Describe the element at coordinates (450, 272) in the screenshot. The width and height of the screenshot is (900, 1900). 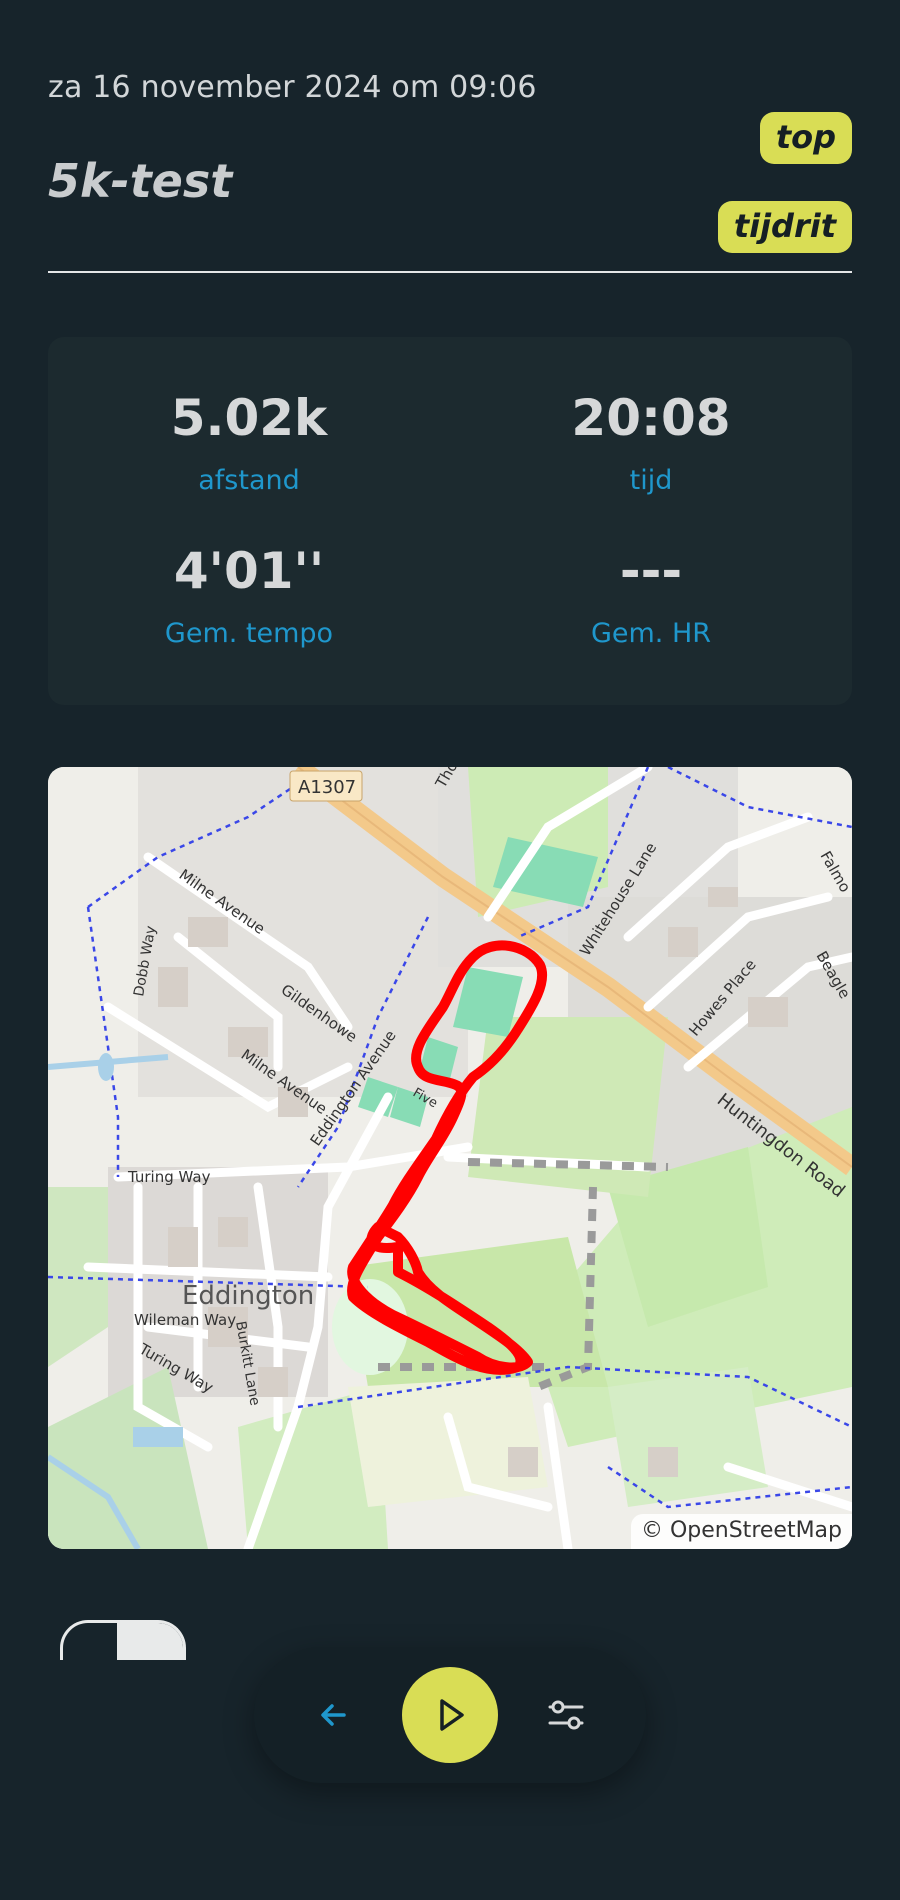
I see `header-divider` at that location.